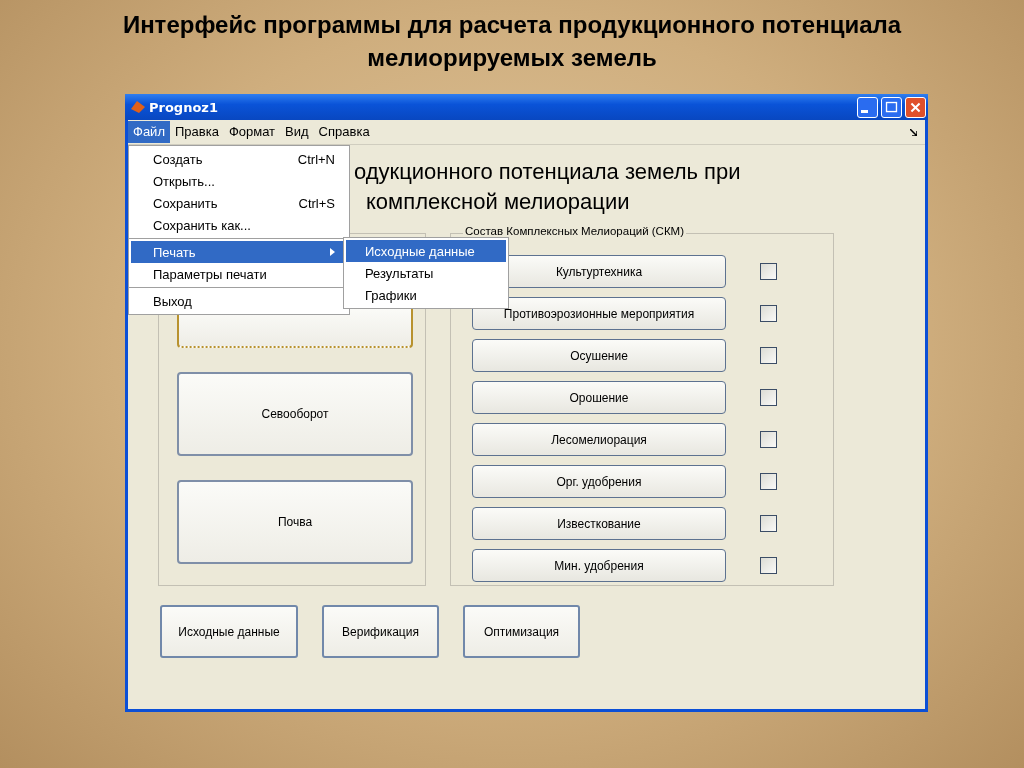 This screenshot has height=768, width=1024. What do you see at coordinates (915, 107) in the screenshot?
I see `close-button` at bounding box center [915, 107].